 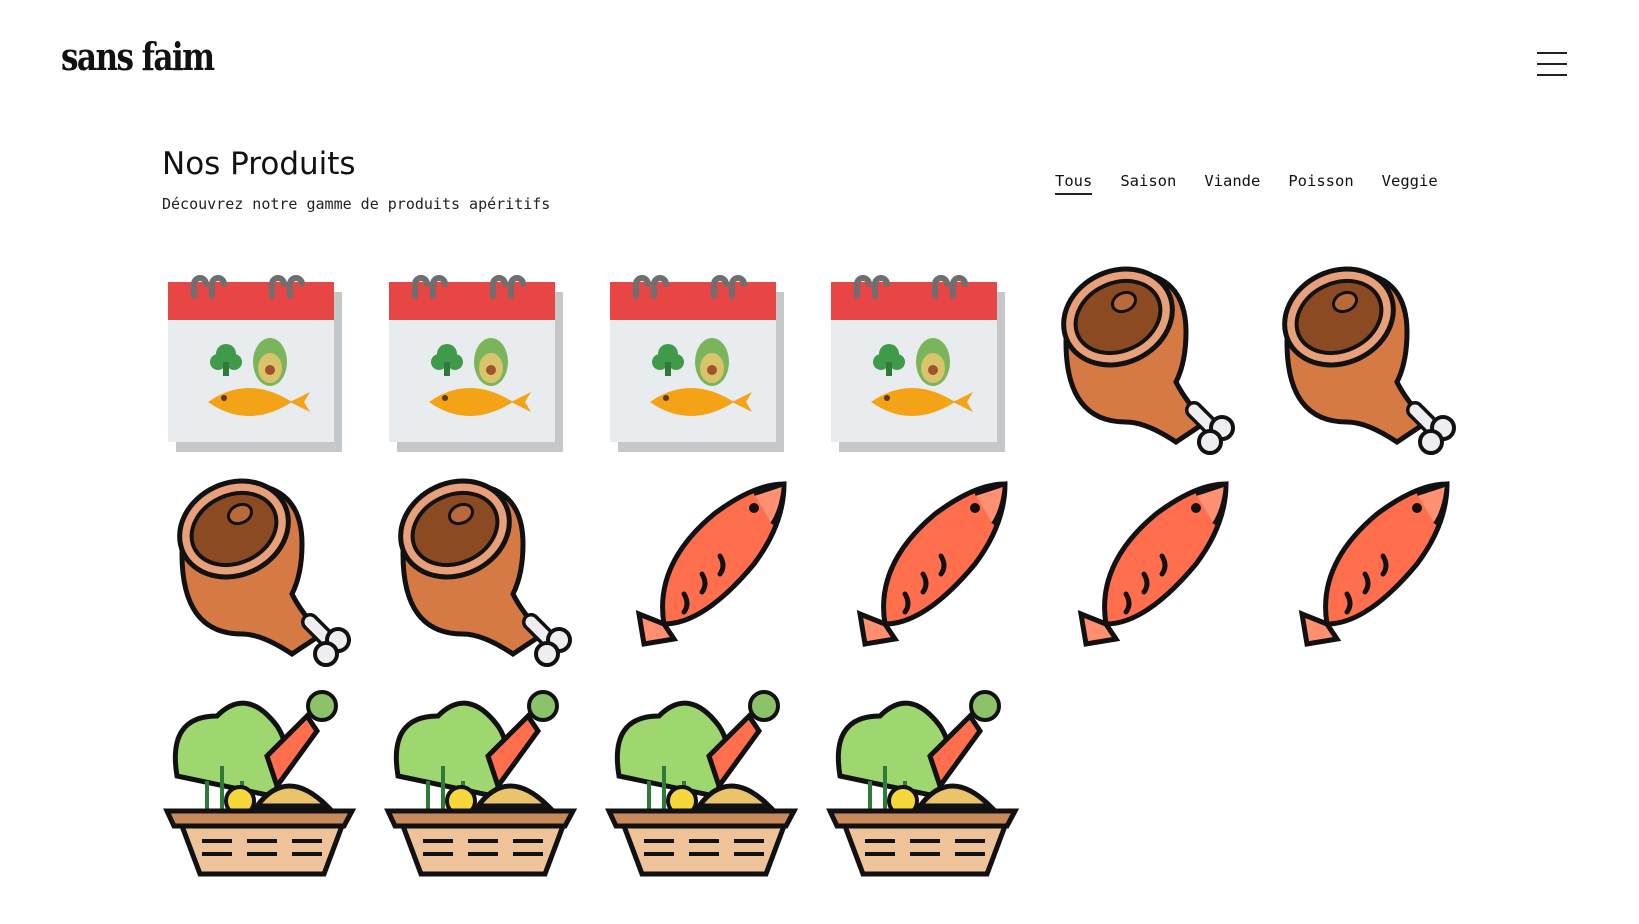 What do you see at coordinates (138, 57) in the screenshot?
I see `logo: sans faim` at bounding box center [138, 57].